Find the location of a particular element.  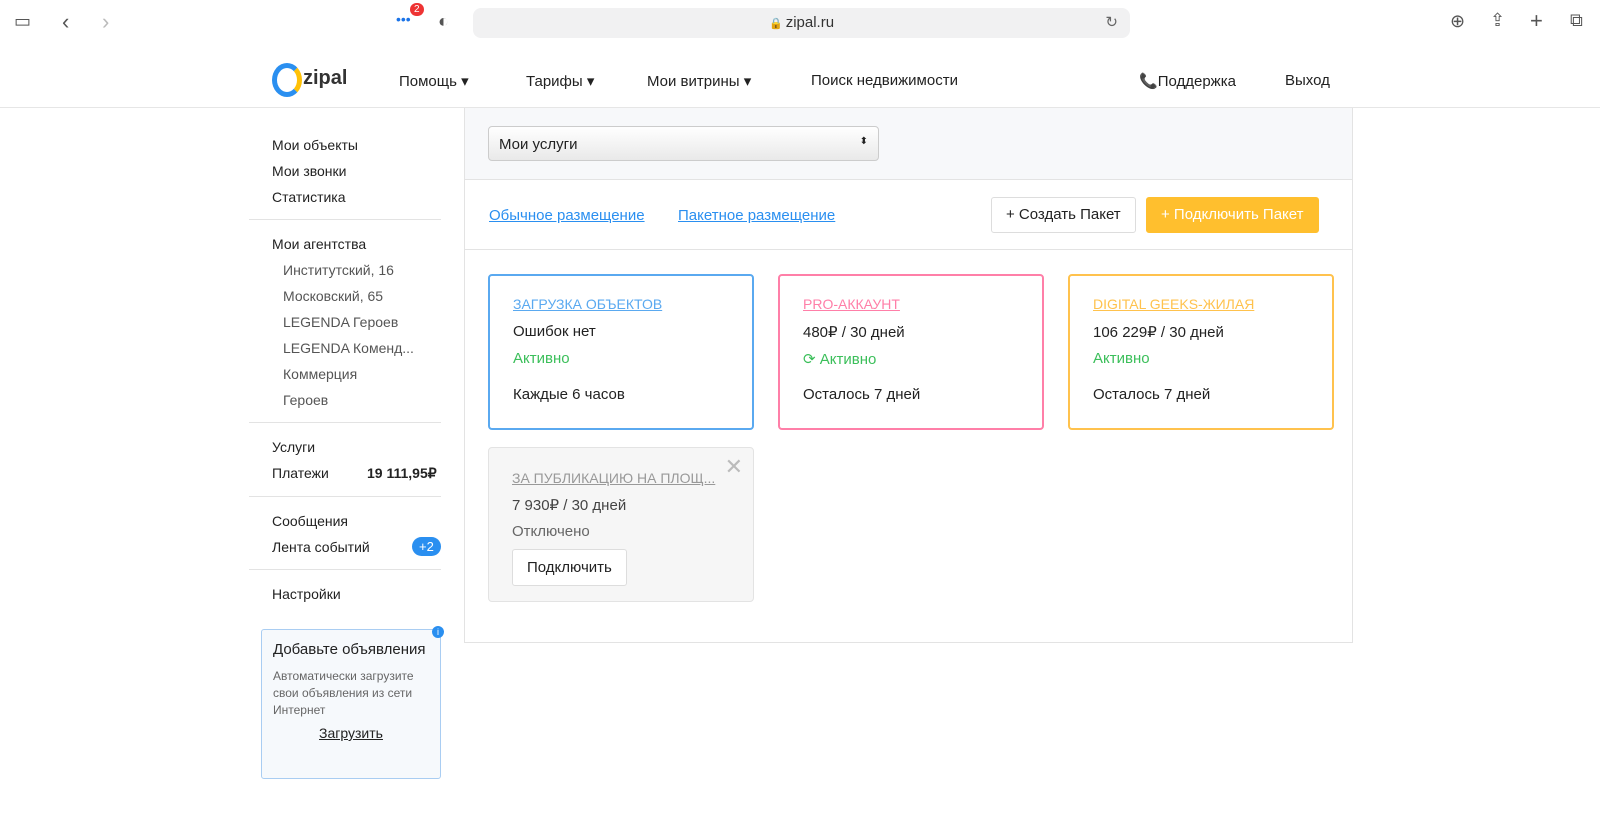

promo-title: Добавьте объявления is located at coordinates (349, 649).